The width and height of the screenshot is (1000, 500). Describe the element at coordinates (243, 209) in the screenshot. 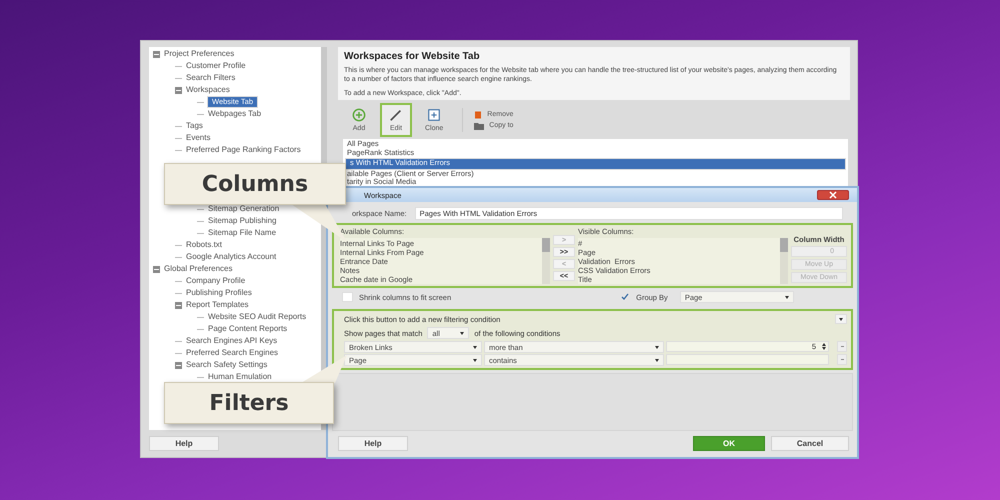

I see `tree-item: Sitemap Generation` at that location.